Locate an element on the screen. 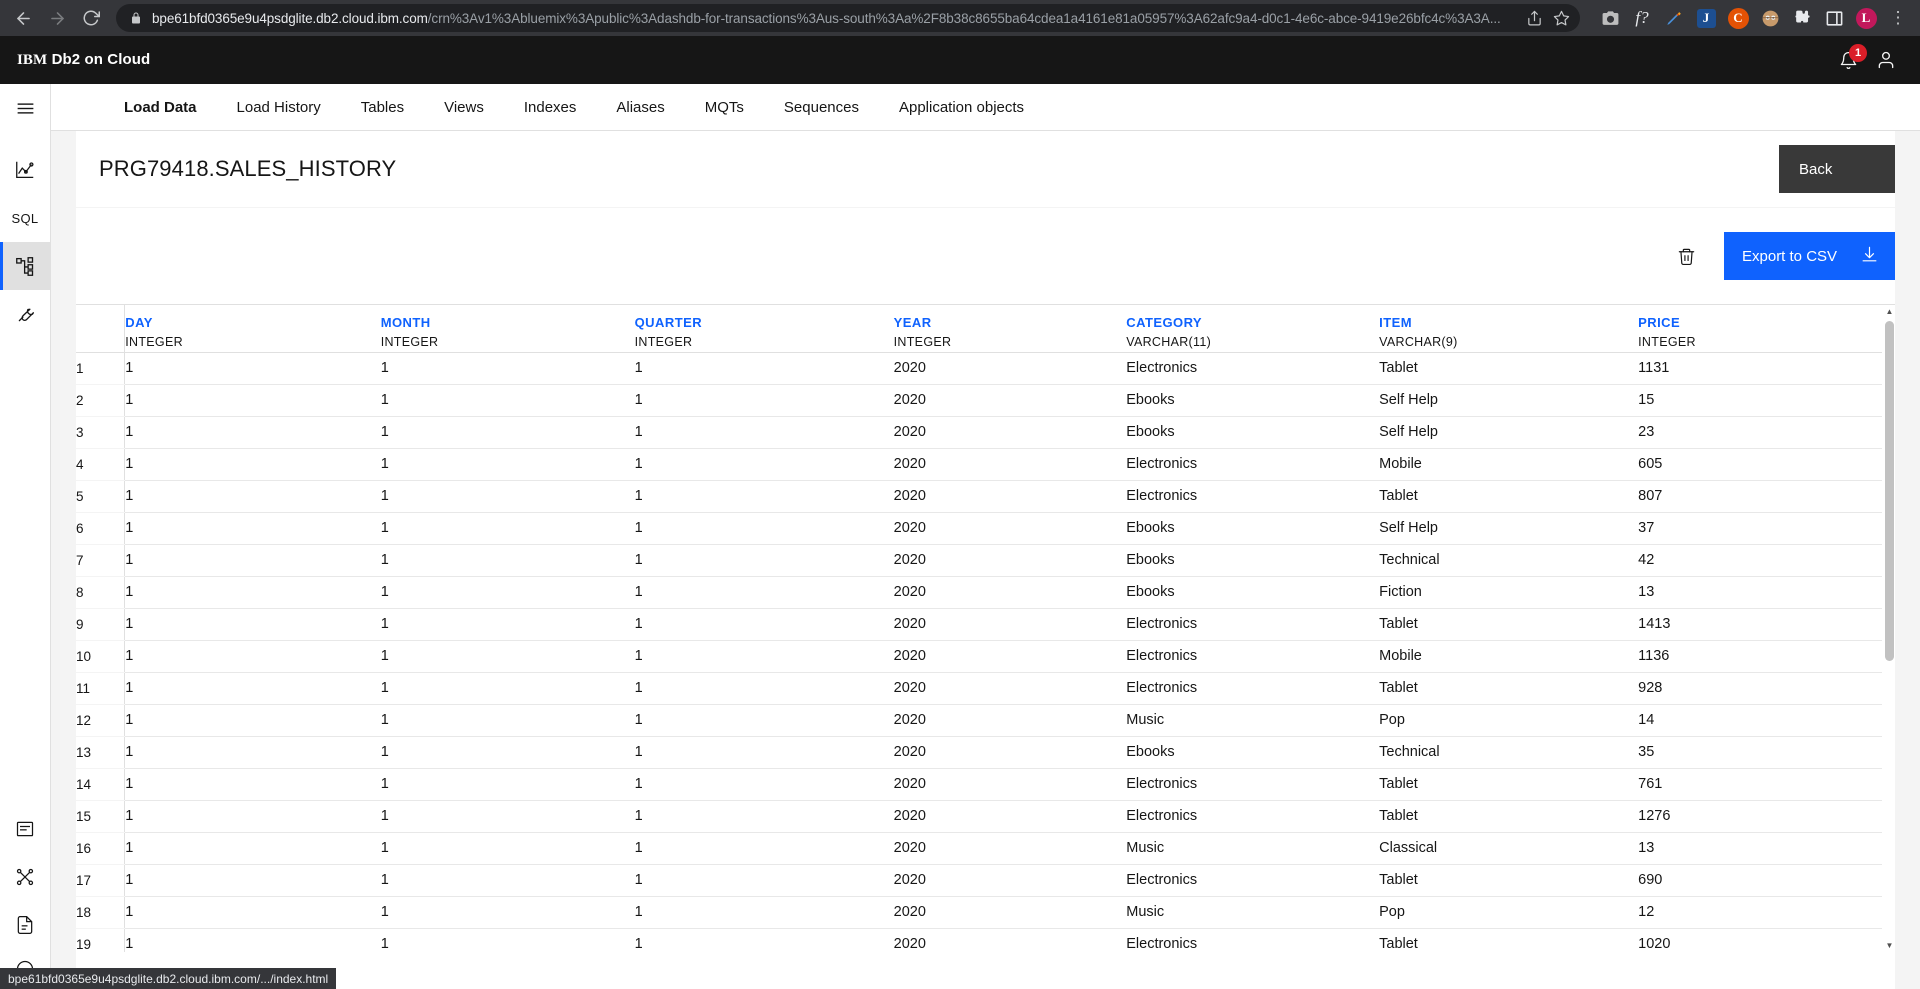  tab-mqts: MQTs is located at coordinates (724, 107).